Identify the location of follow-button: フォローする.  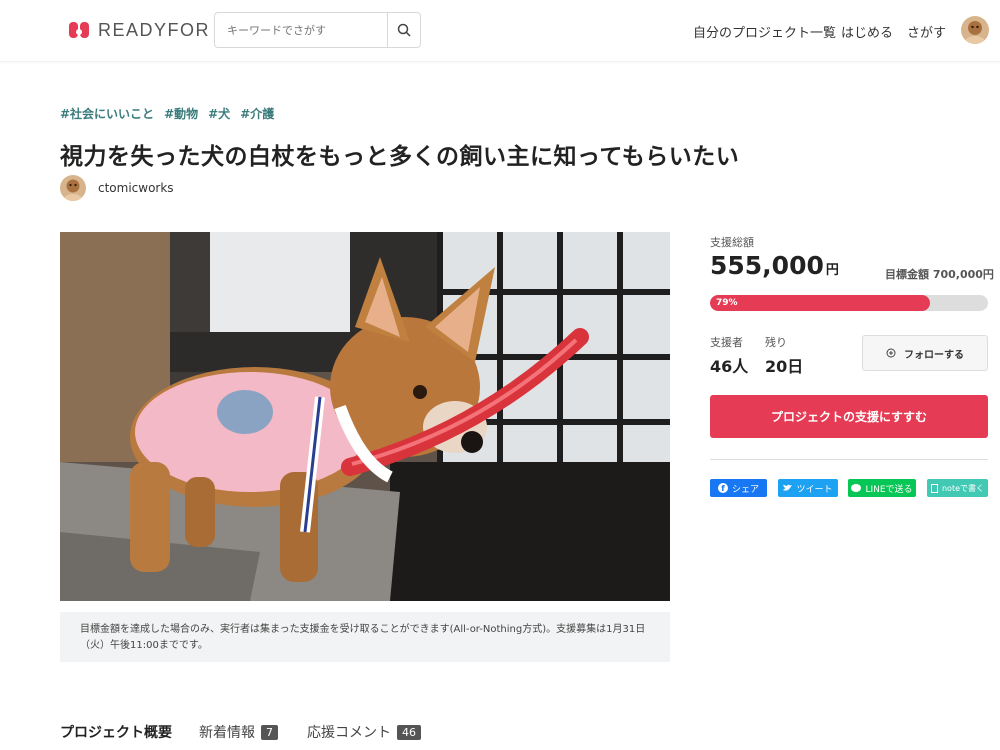
(925, 353).